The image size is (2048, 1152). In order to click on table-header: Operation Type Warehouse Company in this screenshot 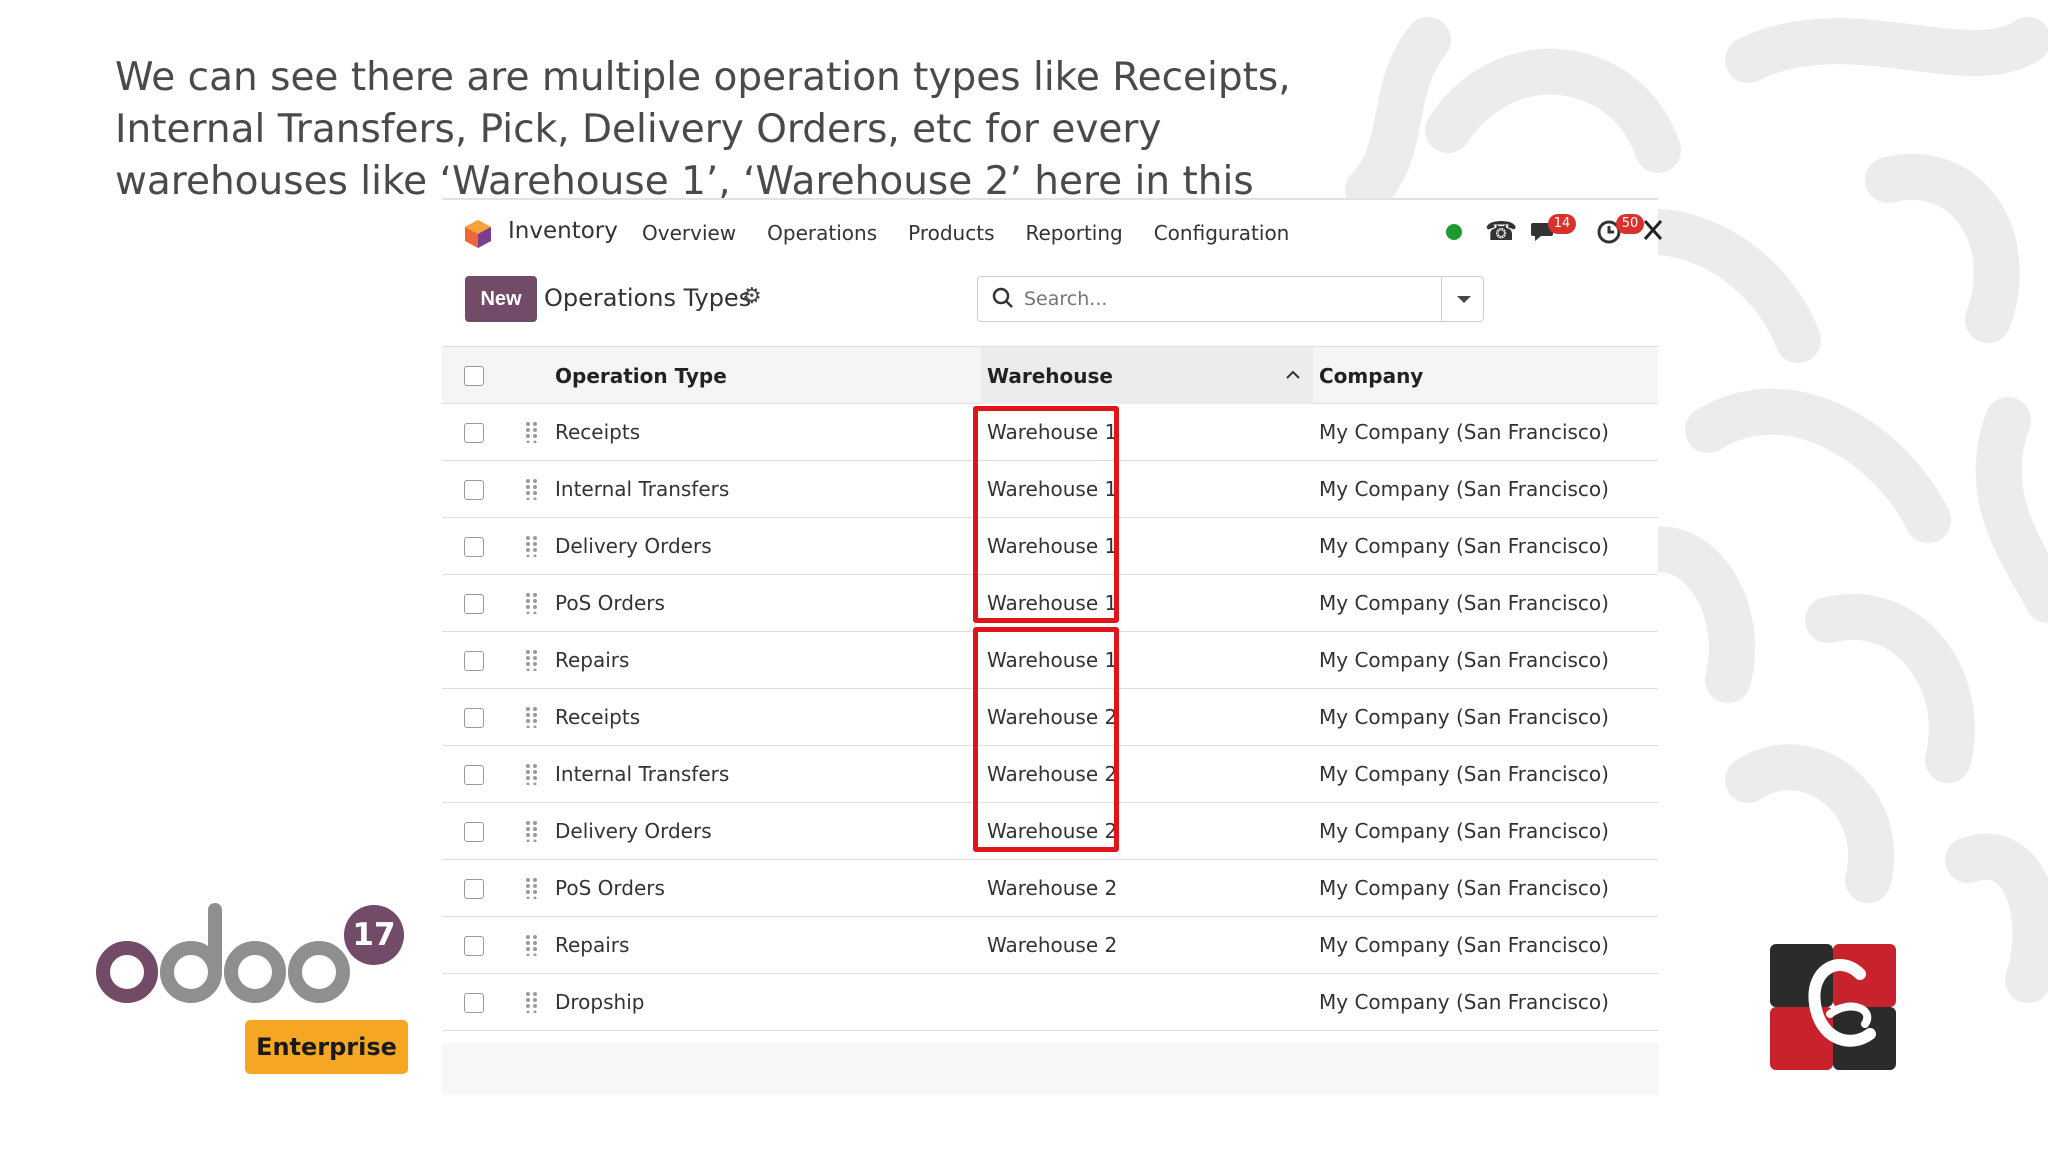, I will do `click(1050, 375)`.